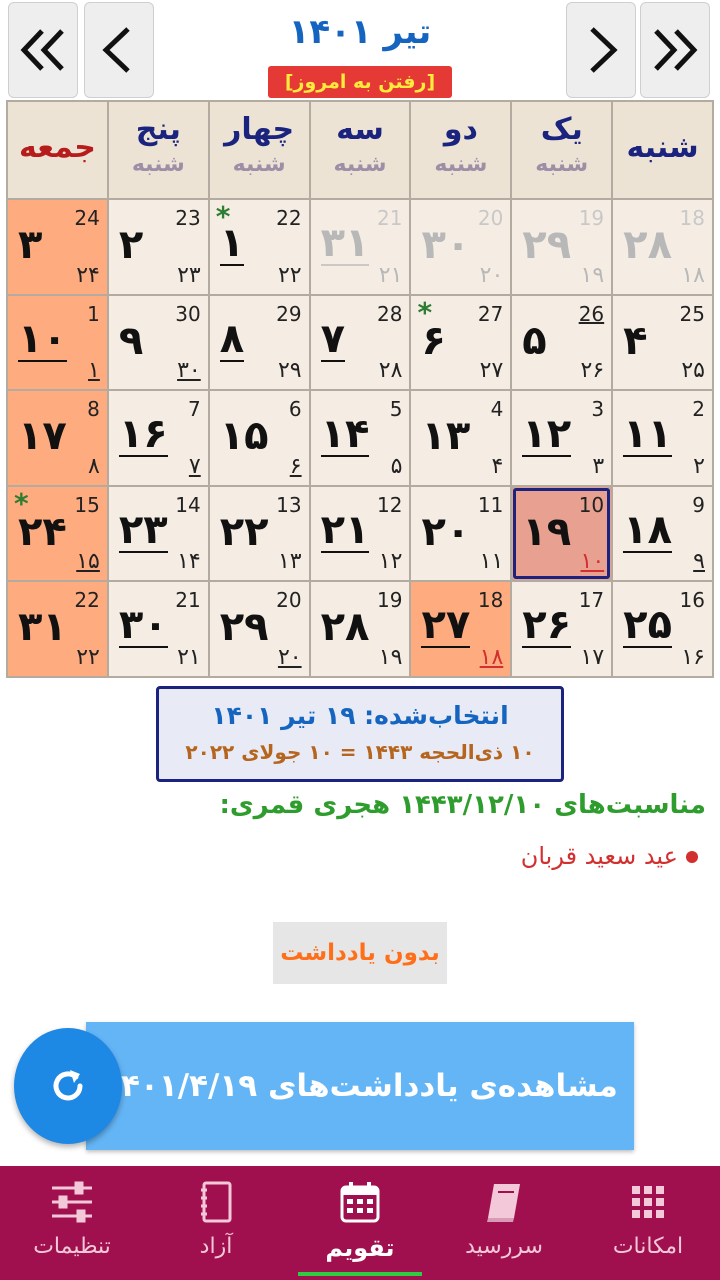 This screenshot has width=720, height=1280. I want to click on hijri-day-number: ۳, so click(598, 466).